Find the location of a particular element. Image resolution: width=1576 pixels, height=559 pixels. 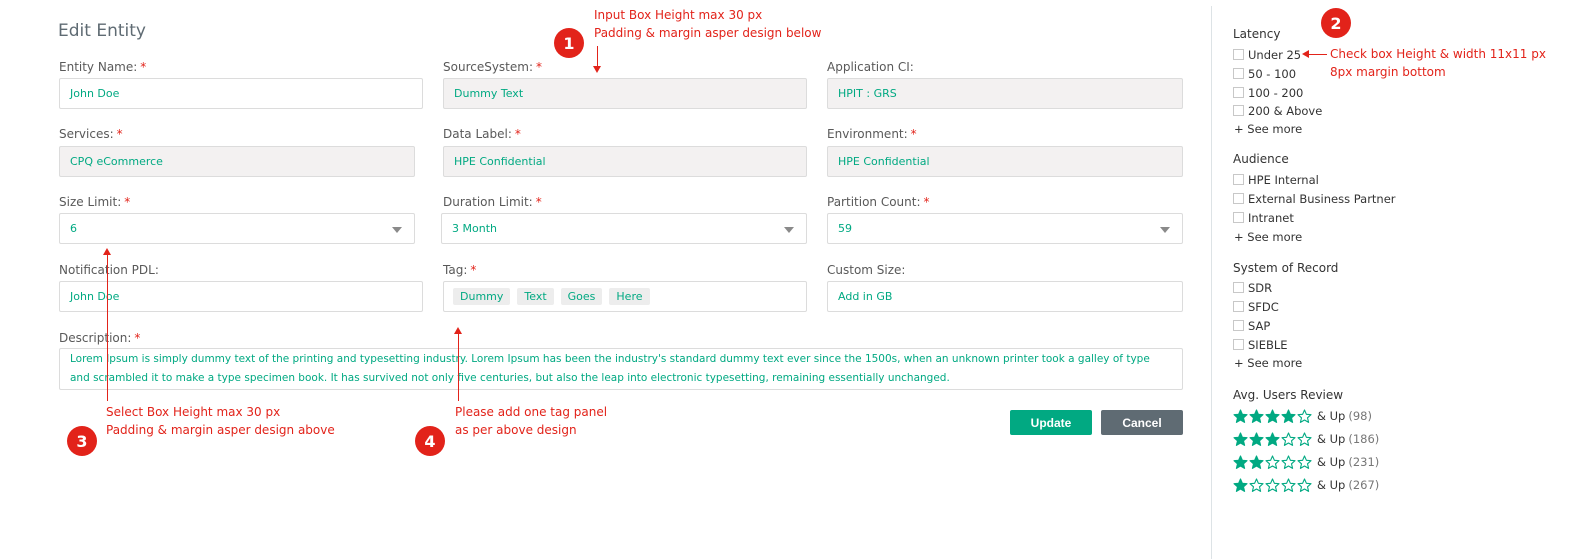

latency-heading: Latency is located at coordinates (1257, 34).